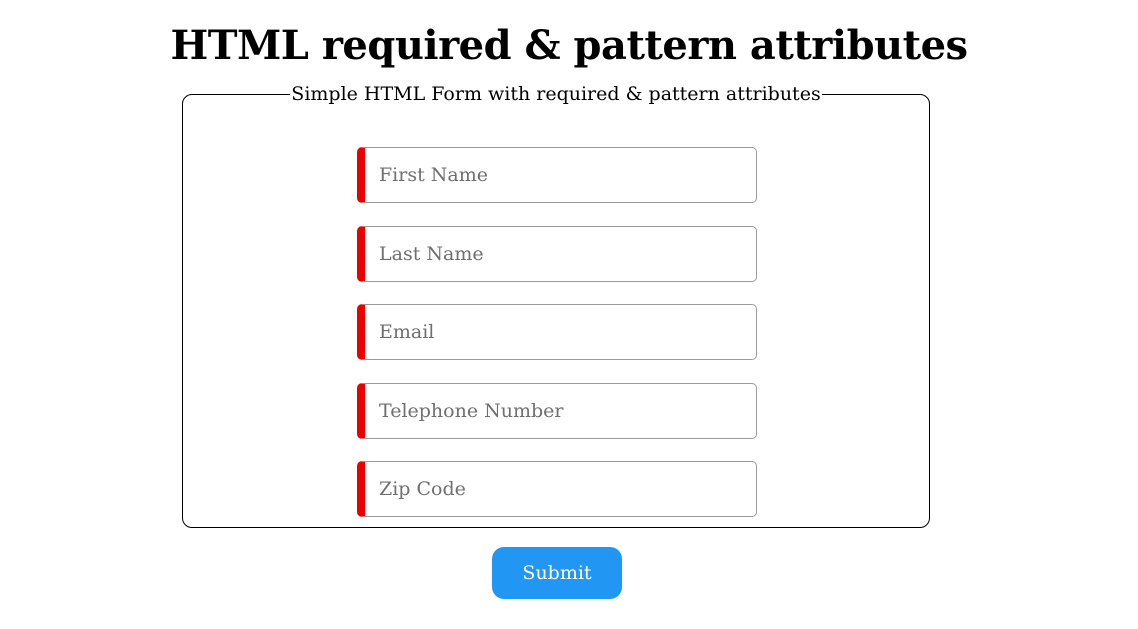 The width and height of the screenshot is (1138, 629). Describe the element at coordinates (557, 573) in the screenshot. I see `submit-button: Submit` at that location.